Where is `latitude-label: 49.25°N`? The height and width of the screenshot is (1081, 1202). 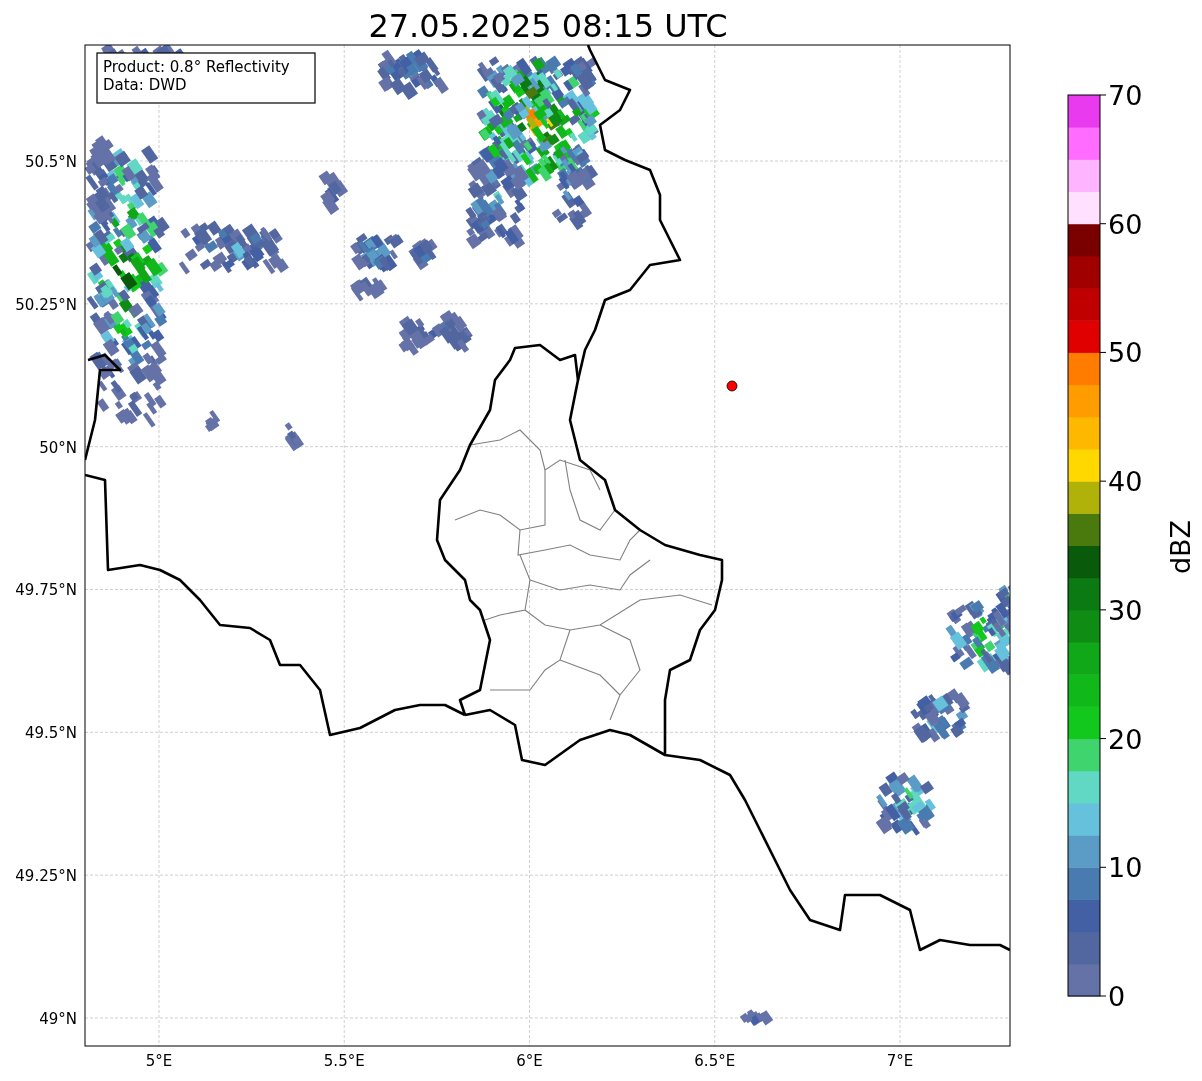
latitude-label: 49.25°N is located at coordinates (46, 876).